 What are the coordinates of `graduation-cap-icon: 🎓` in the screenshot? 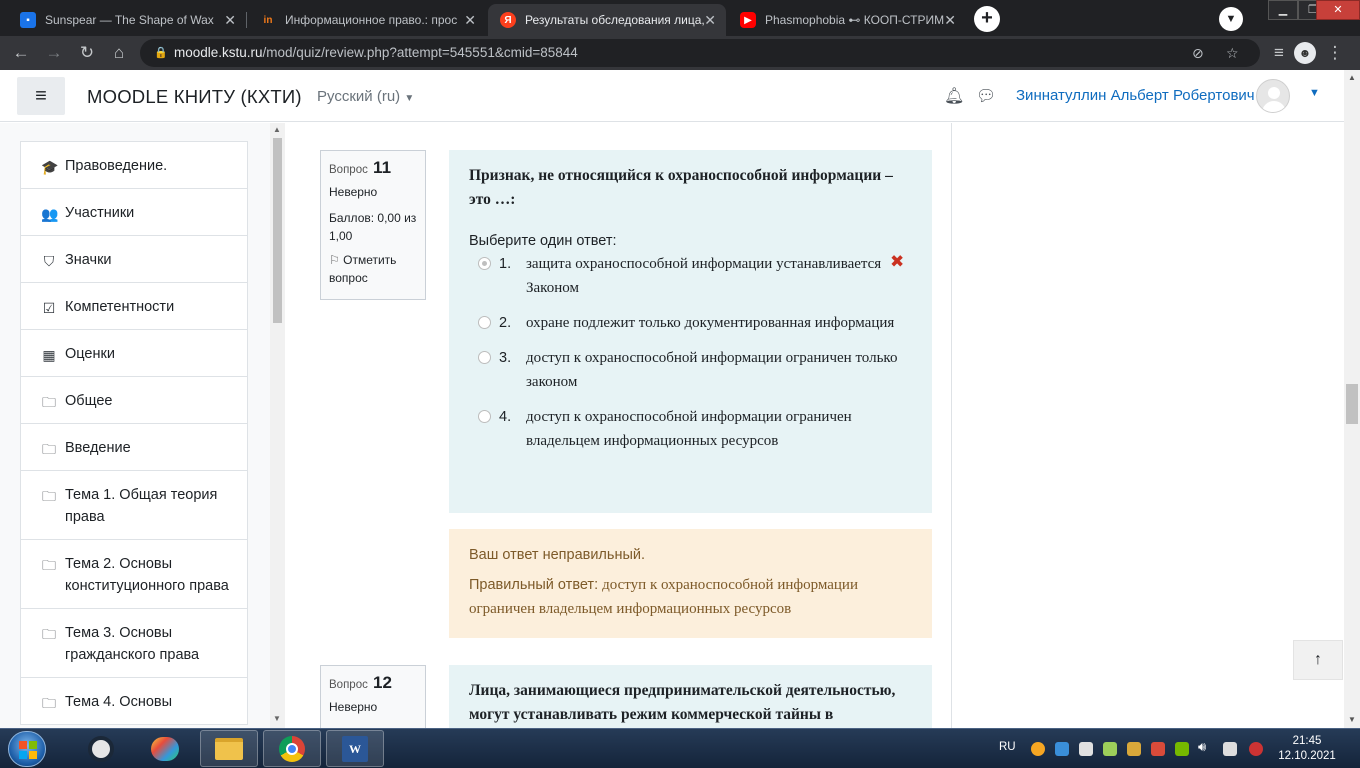 It's located at (50, 167).